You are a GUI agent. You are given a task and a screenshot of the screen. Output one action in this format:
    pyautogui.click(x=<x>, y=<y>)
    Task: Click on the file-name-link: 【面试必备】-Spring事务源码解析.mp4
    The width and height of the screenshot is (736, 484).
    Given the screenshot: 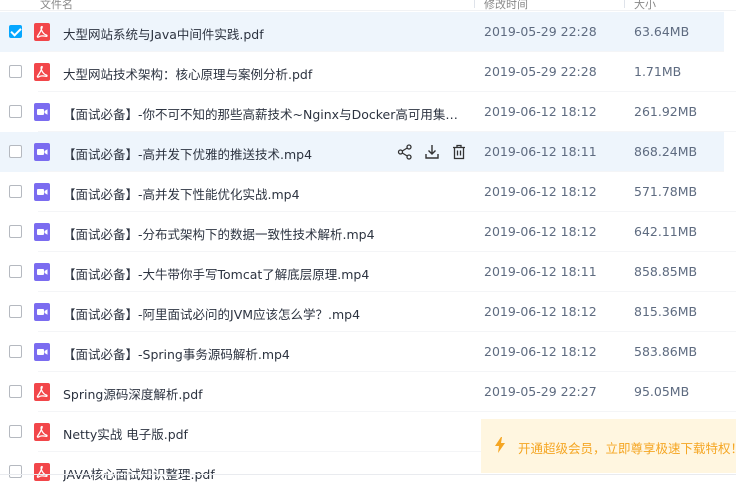 What is the action you would take?
    pyautogui.click(x=265, y=353)
    